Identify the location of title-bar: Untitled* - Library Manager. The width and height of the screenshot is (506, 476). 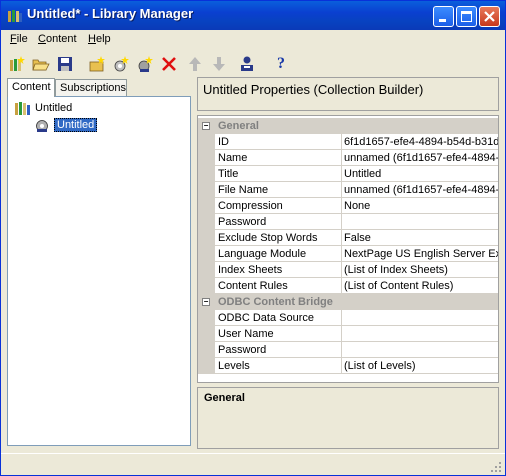
(253, 15).